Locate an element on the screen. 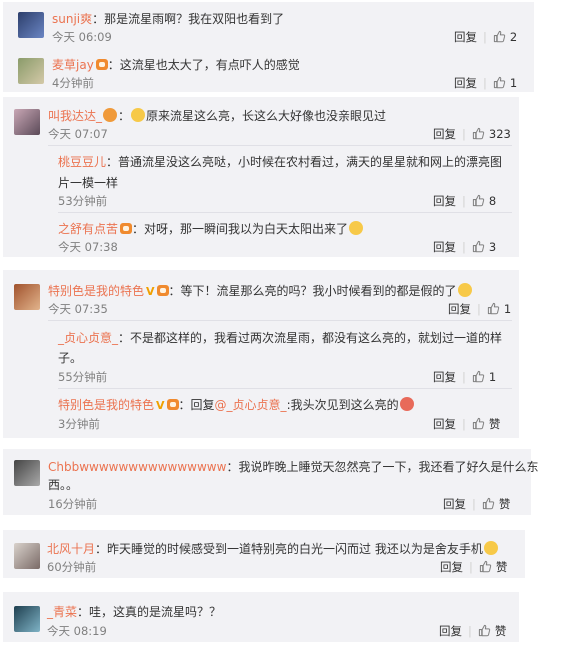  comment-actions: 回复 | 323 is located at coordinates (472, 134).